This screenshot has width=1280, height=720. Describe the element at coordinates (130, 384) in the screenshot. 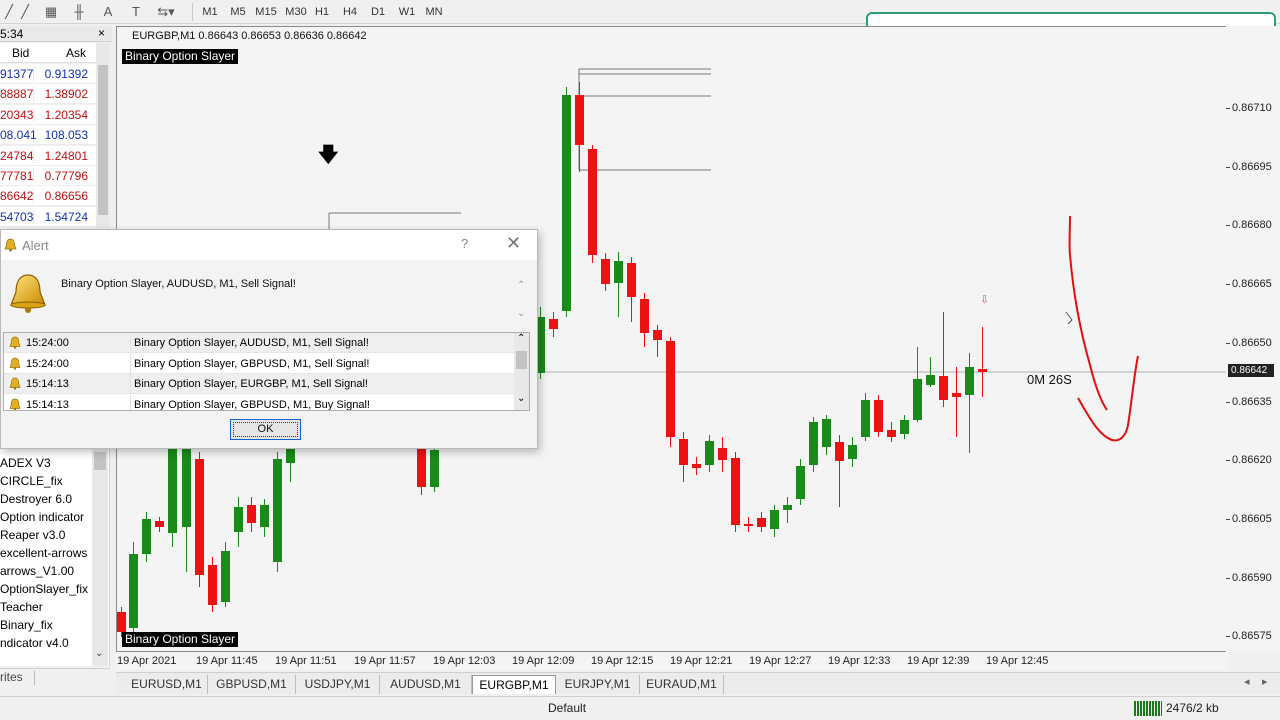

I see `column-divider` at that location.